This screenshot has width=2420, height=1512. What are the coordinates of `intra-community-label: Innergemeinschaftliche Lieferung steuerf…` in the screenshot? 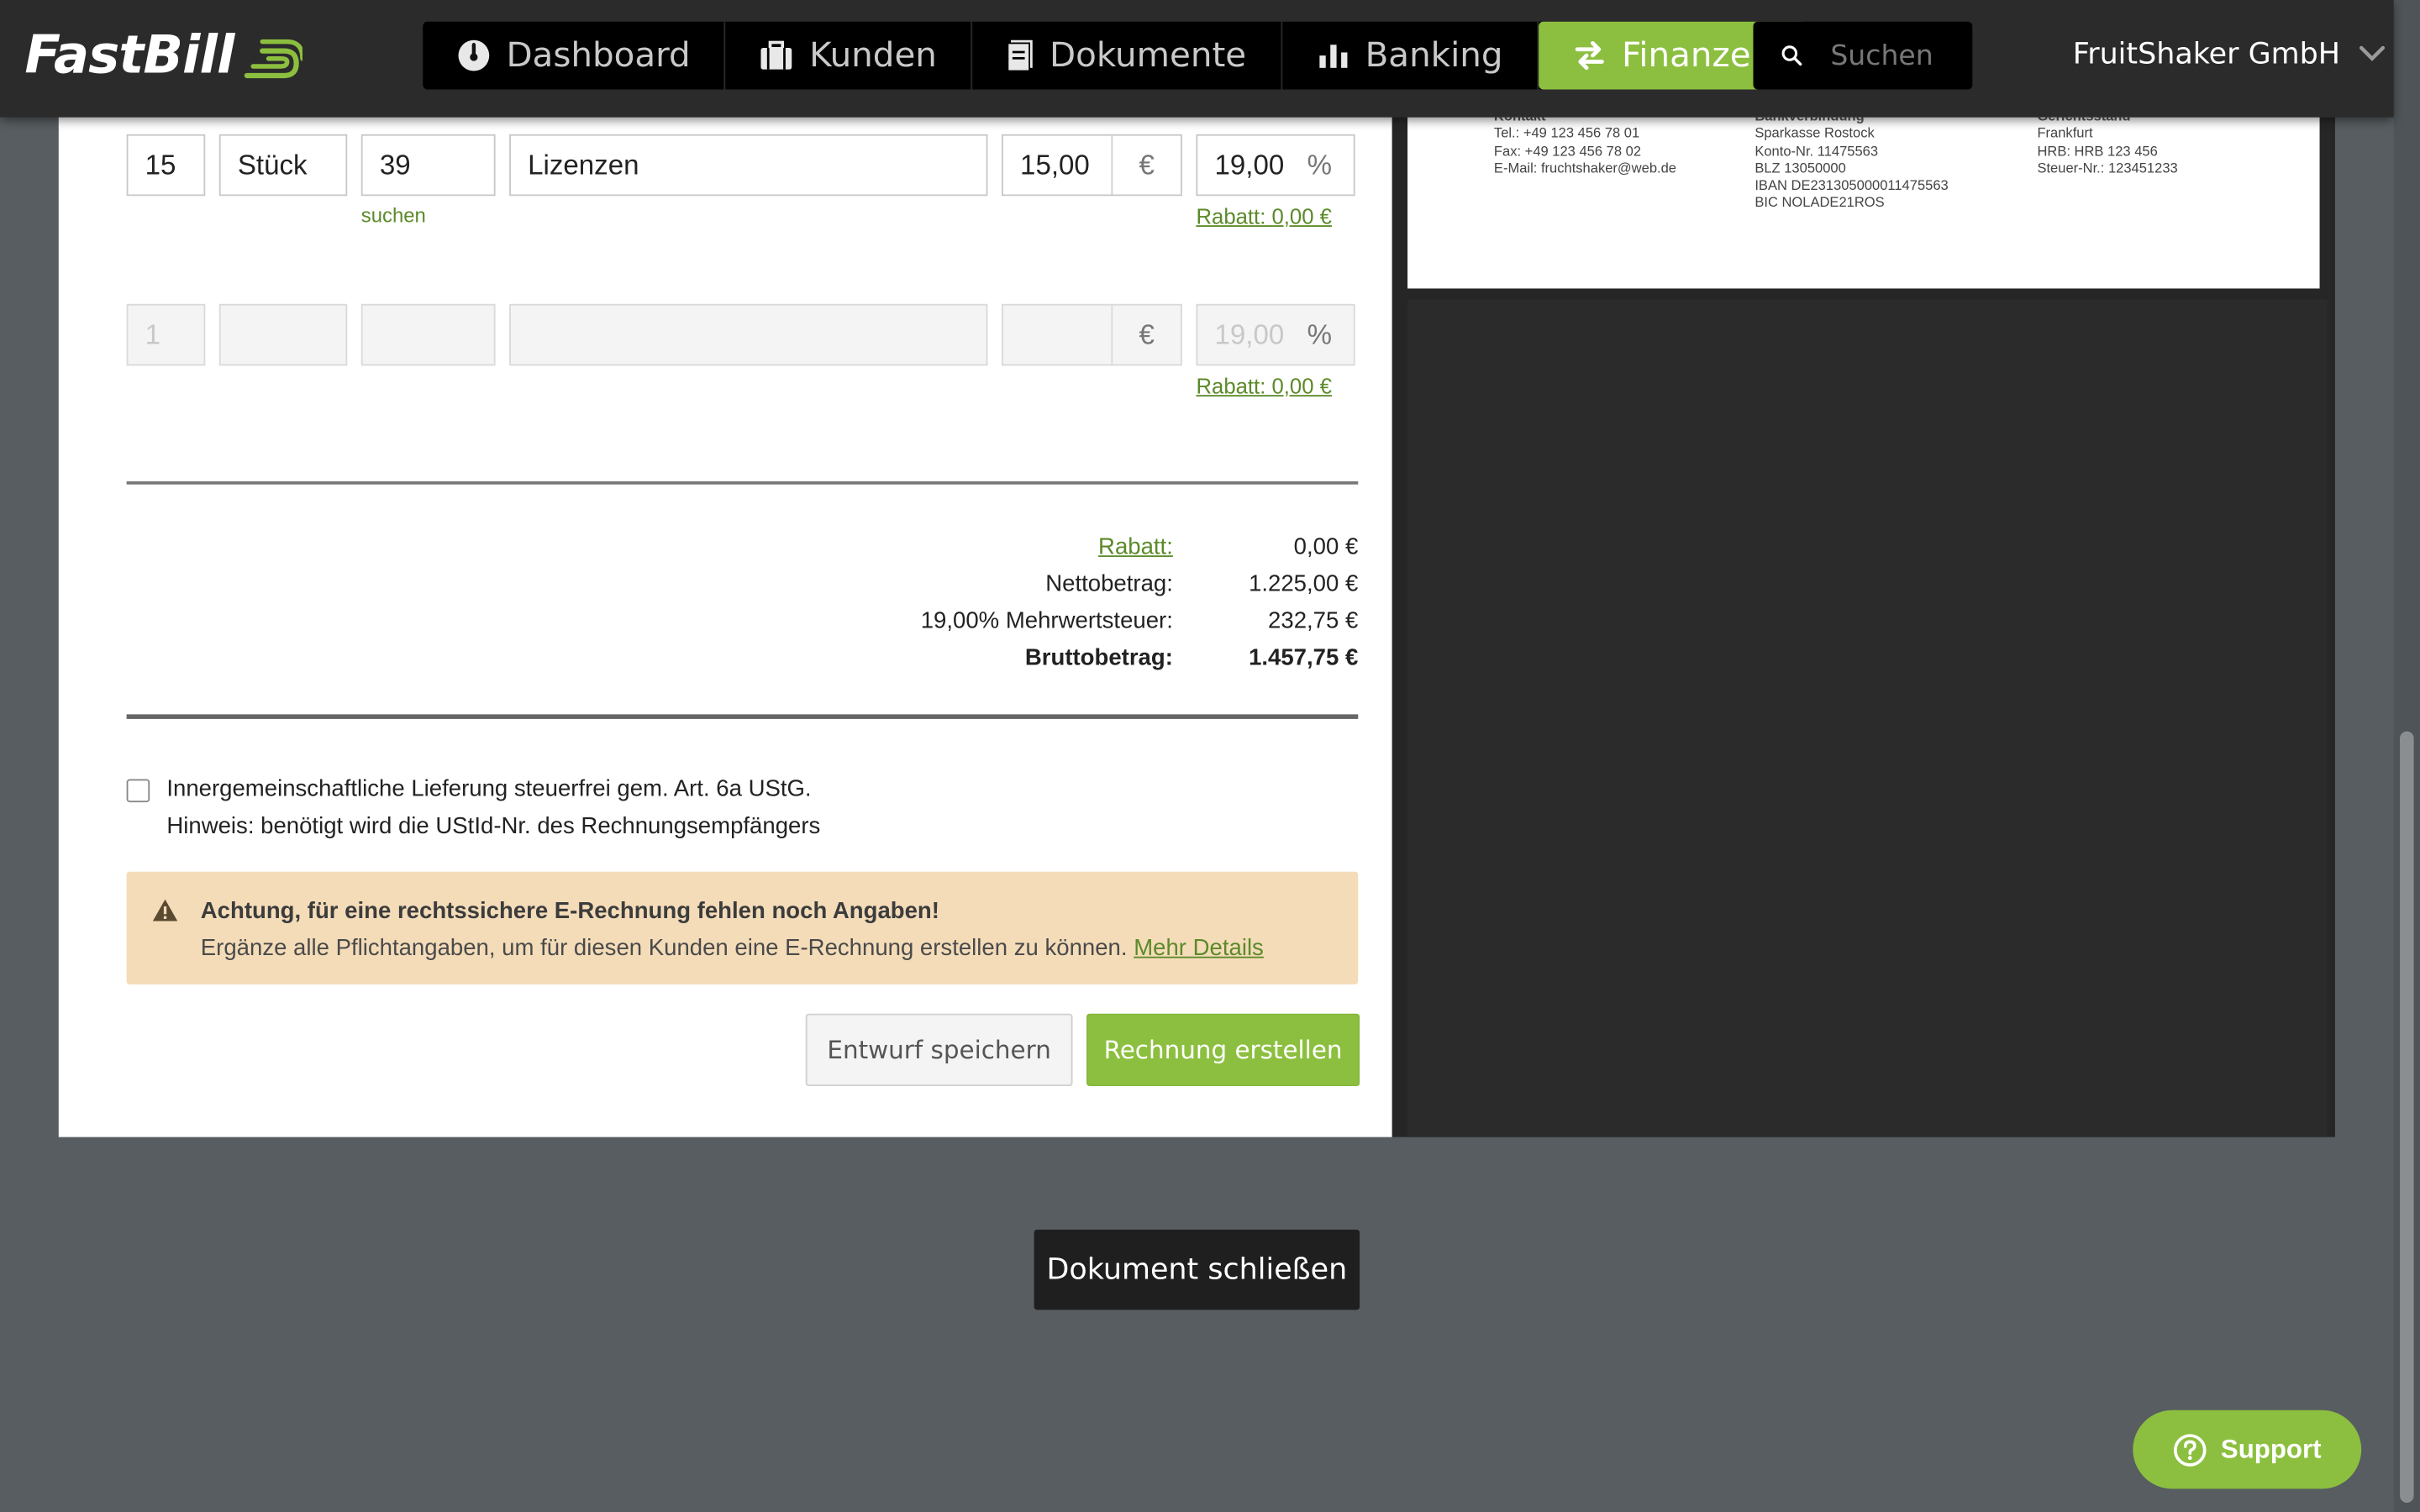 It's located at (489, 789).